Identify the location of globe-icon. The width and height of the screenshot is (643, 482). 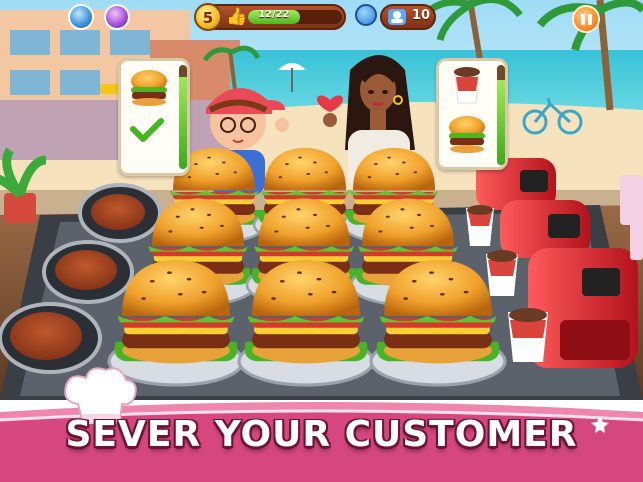
(81, 17).